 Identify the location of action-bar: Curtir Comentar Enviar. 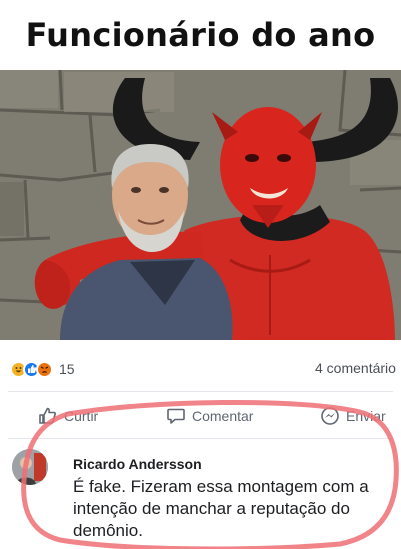
(200, 416).